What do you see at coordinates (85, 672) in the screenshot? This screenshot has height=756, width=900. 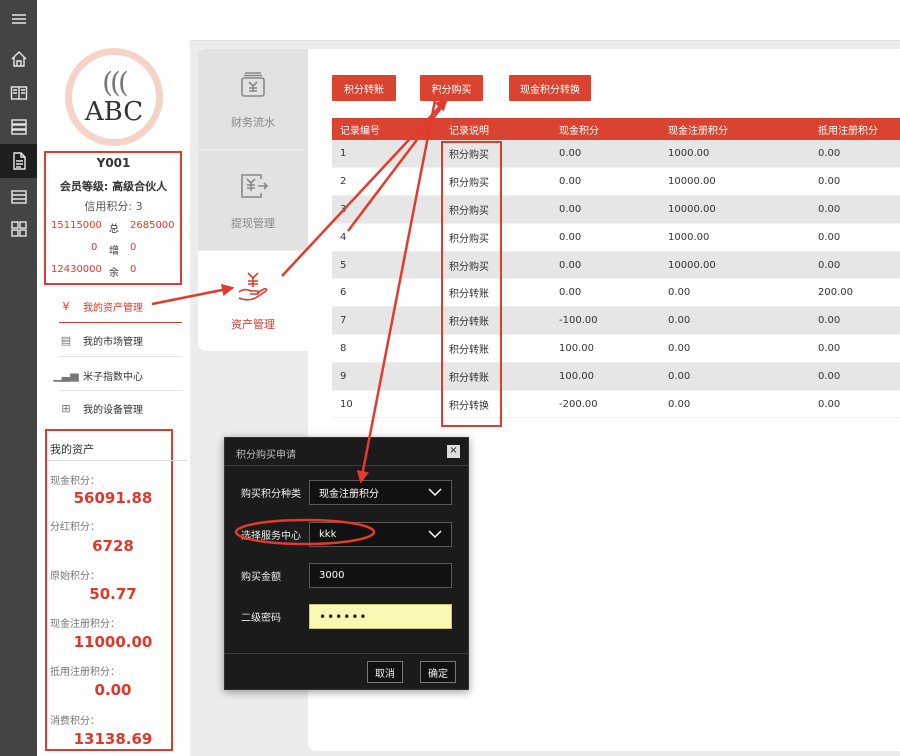 I see `asset-label: 抵用注册积分：` at bounding box center [85, 672].